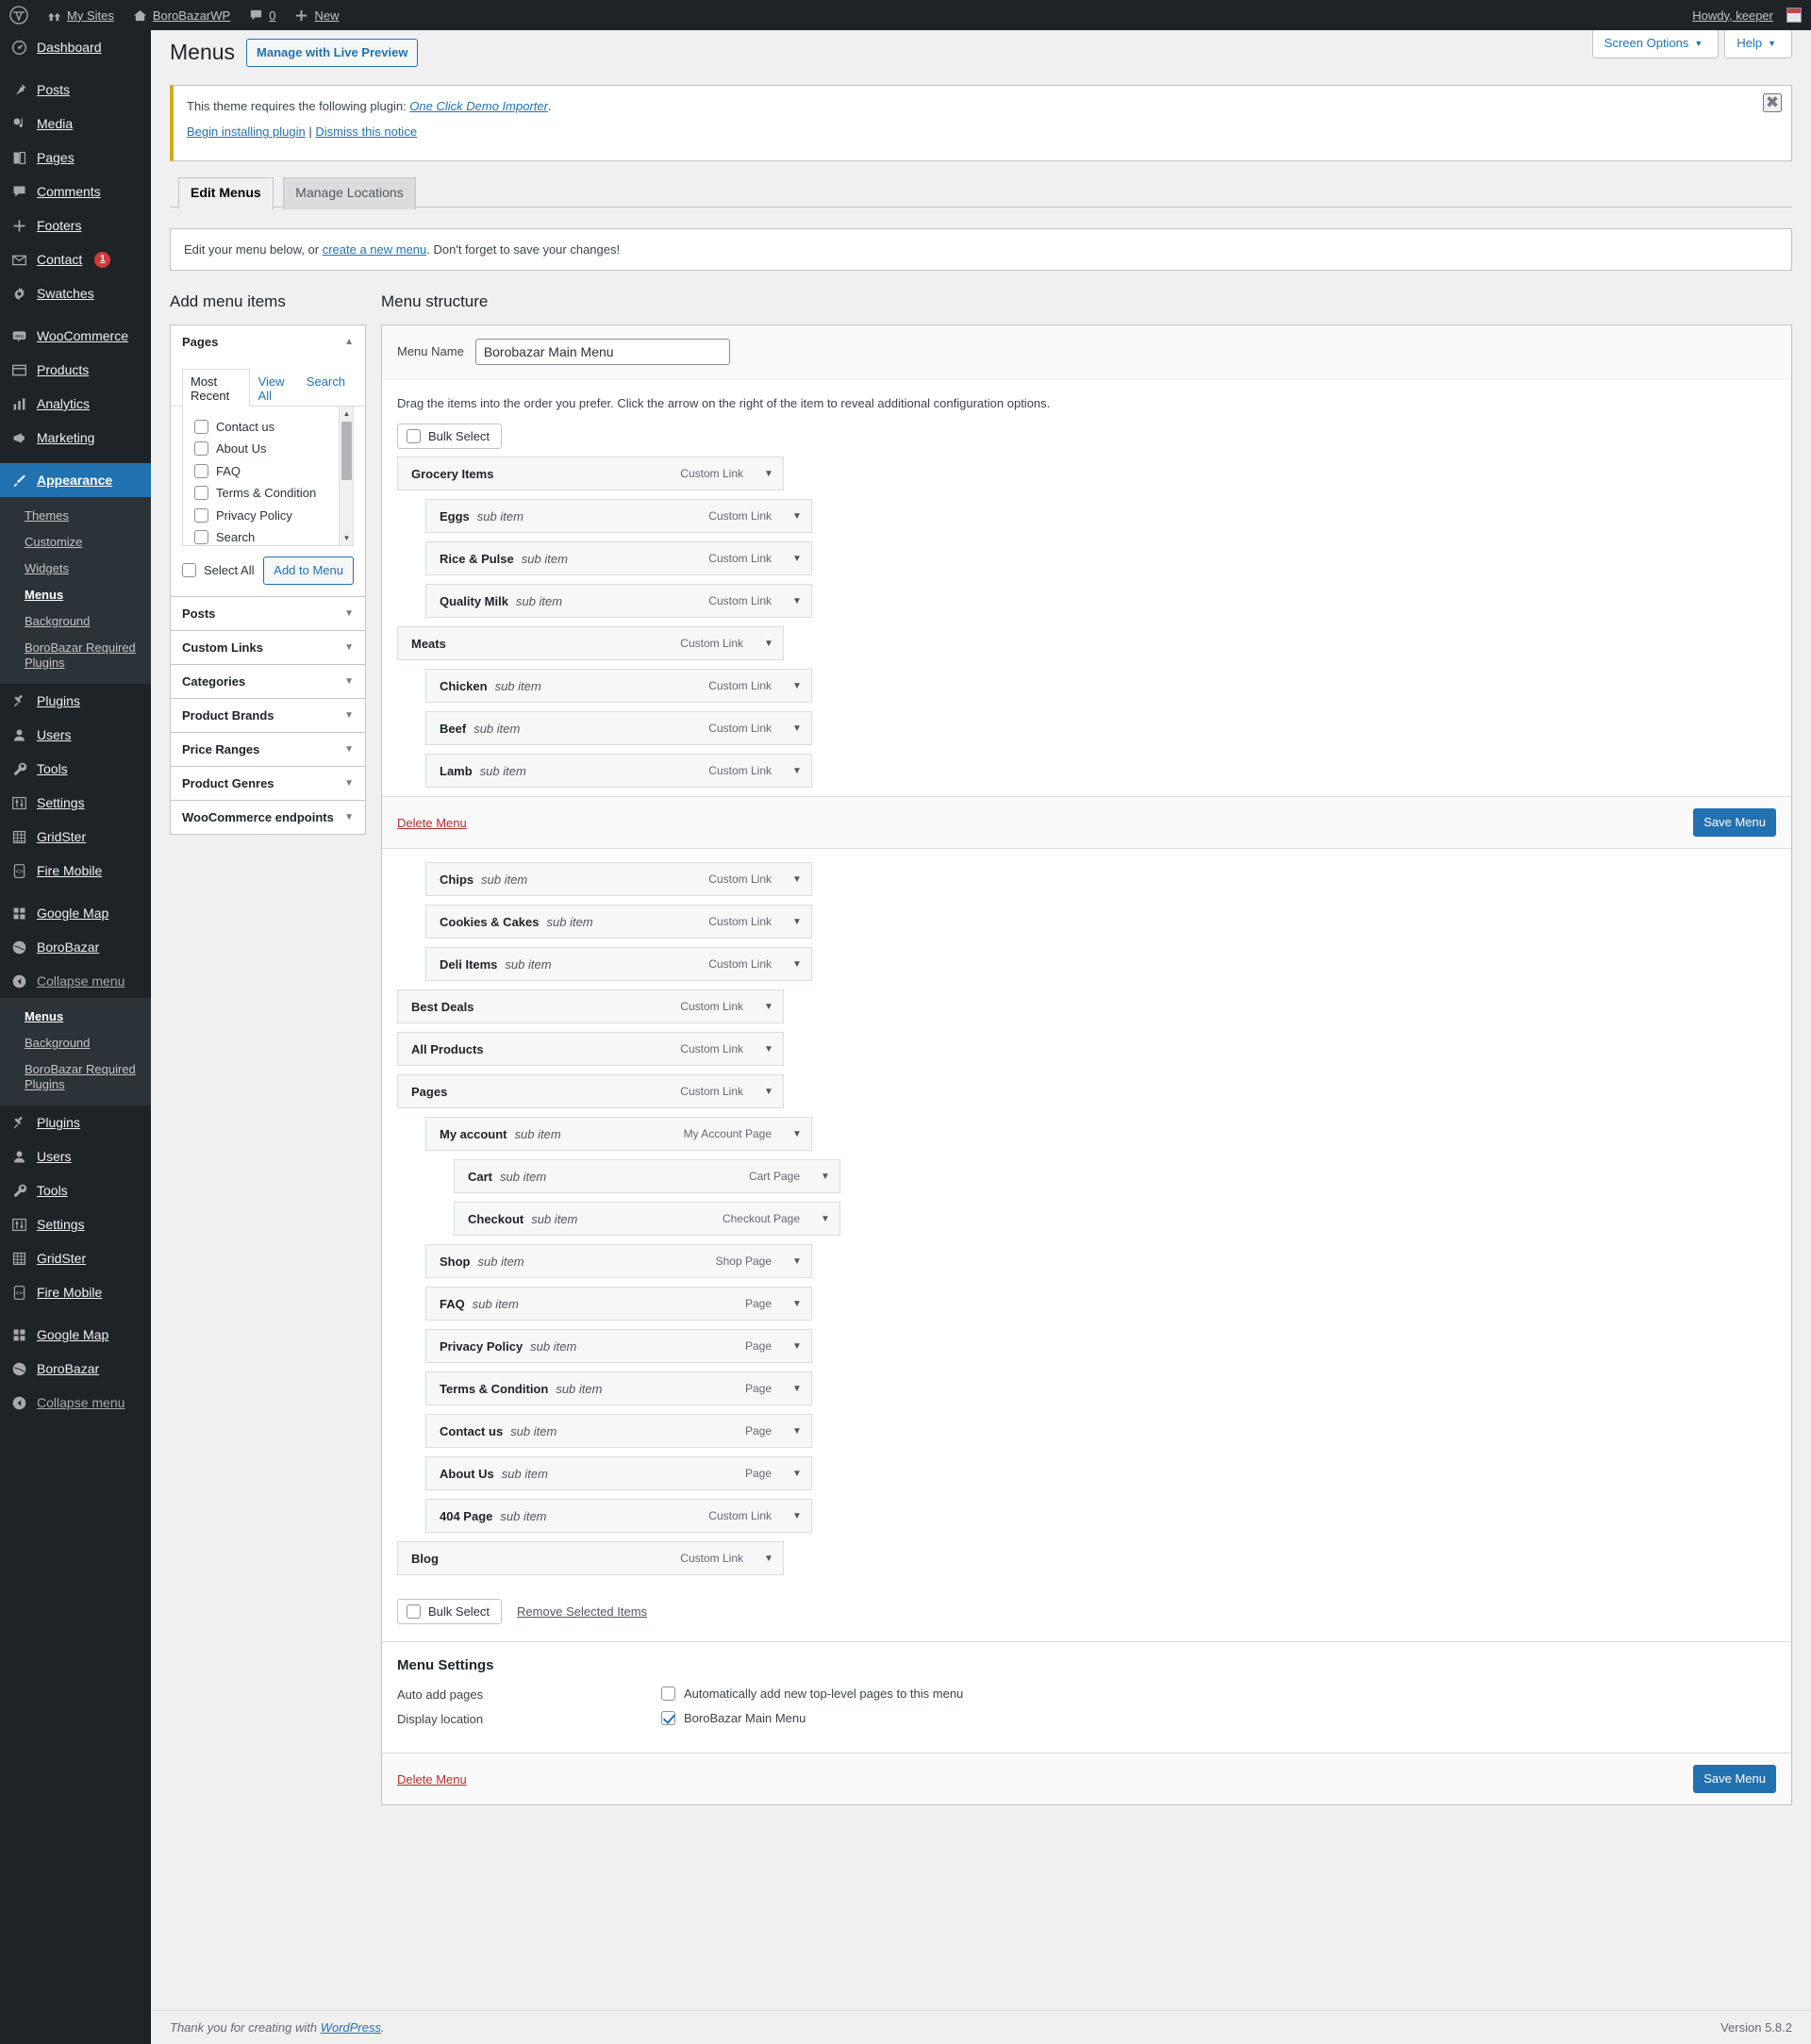 This screenshot has height=2044, width=1811. What do you see at coordinates (618, 601) in the screenshot?
I see `menu-item: Quality Milk sub item Custom Link ▼` at bounding box center [618, 601].